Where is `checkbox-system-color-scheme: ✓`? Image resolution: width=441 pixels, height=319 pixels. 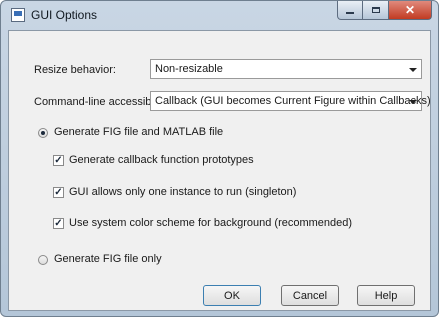 checkbox-system-color-scheme: ✓ is located at coordinates (58, 223).